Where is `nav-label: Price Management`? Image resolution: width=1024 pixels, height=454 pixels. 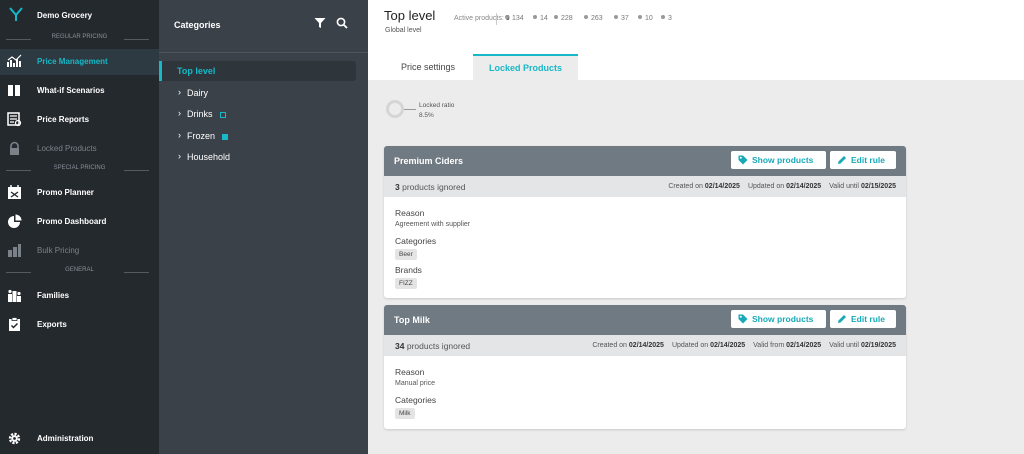
nav-label: Price Management is located at coordinates (72, 61).